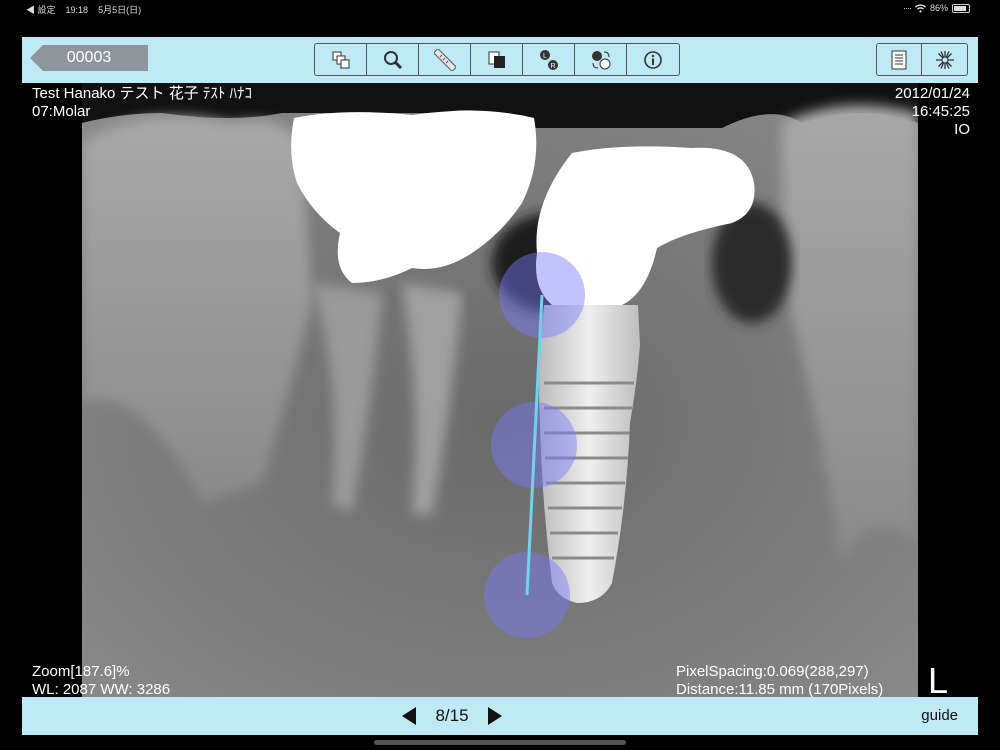 This screenshot has width=1000, height=750. Describe the element at coordinates (61, 111) in the screenshot. I see `tooth-label: 07:Molar` at that location.